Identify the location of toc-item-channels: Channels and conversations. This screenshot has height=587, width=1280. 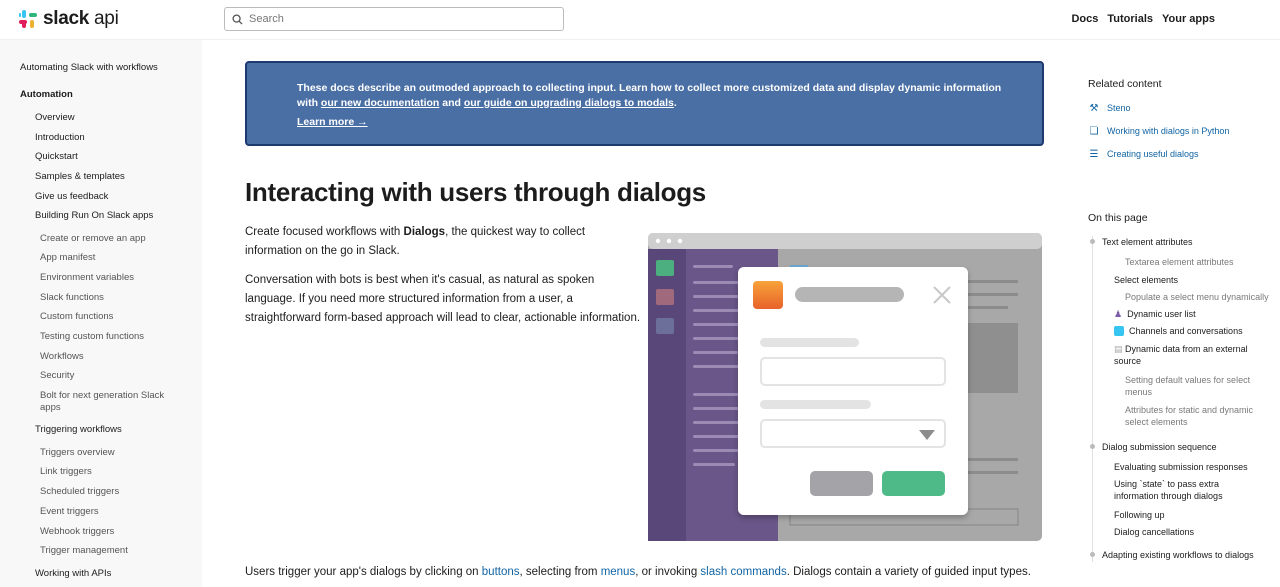
(1178, 331).